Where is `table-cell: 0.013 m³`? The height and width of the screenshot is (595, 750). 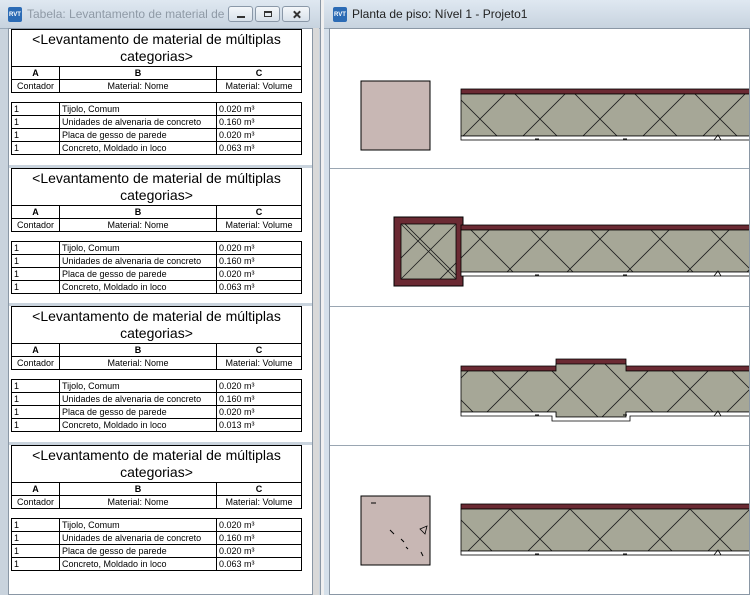
table-cell: 0.013 m³ is located at coordinates (259, 425).